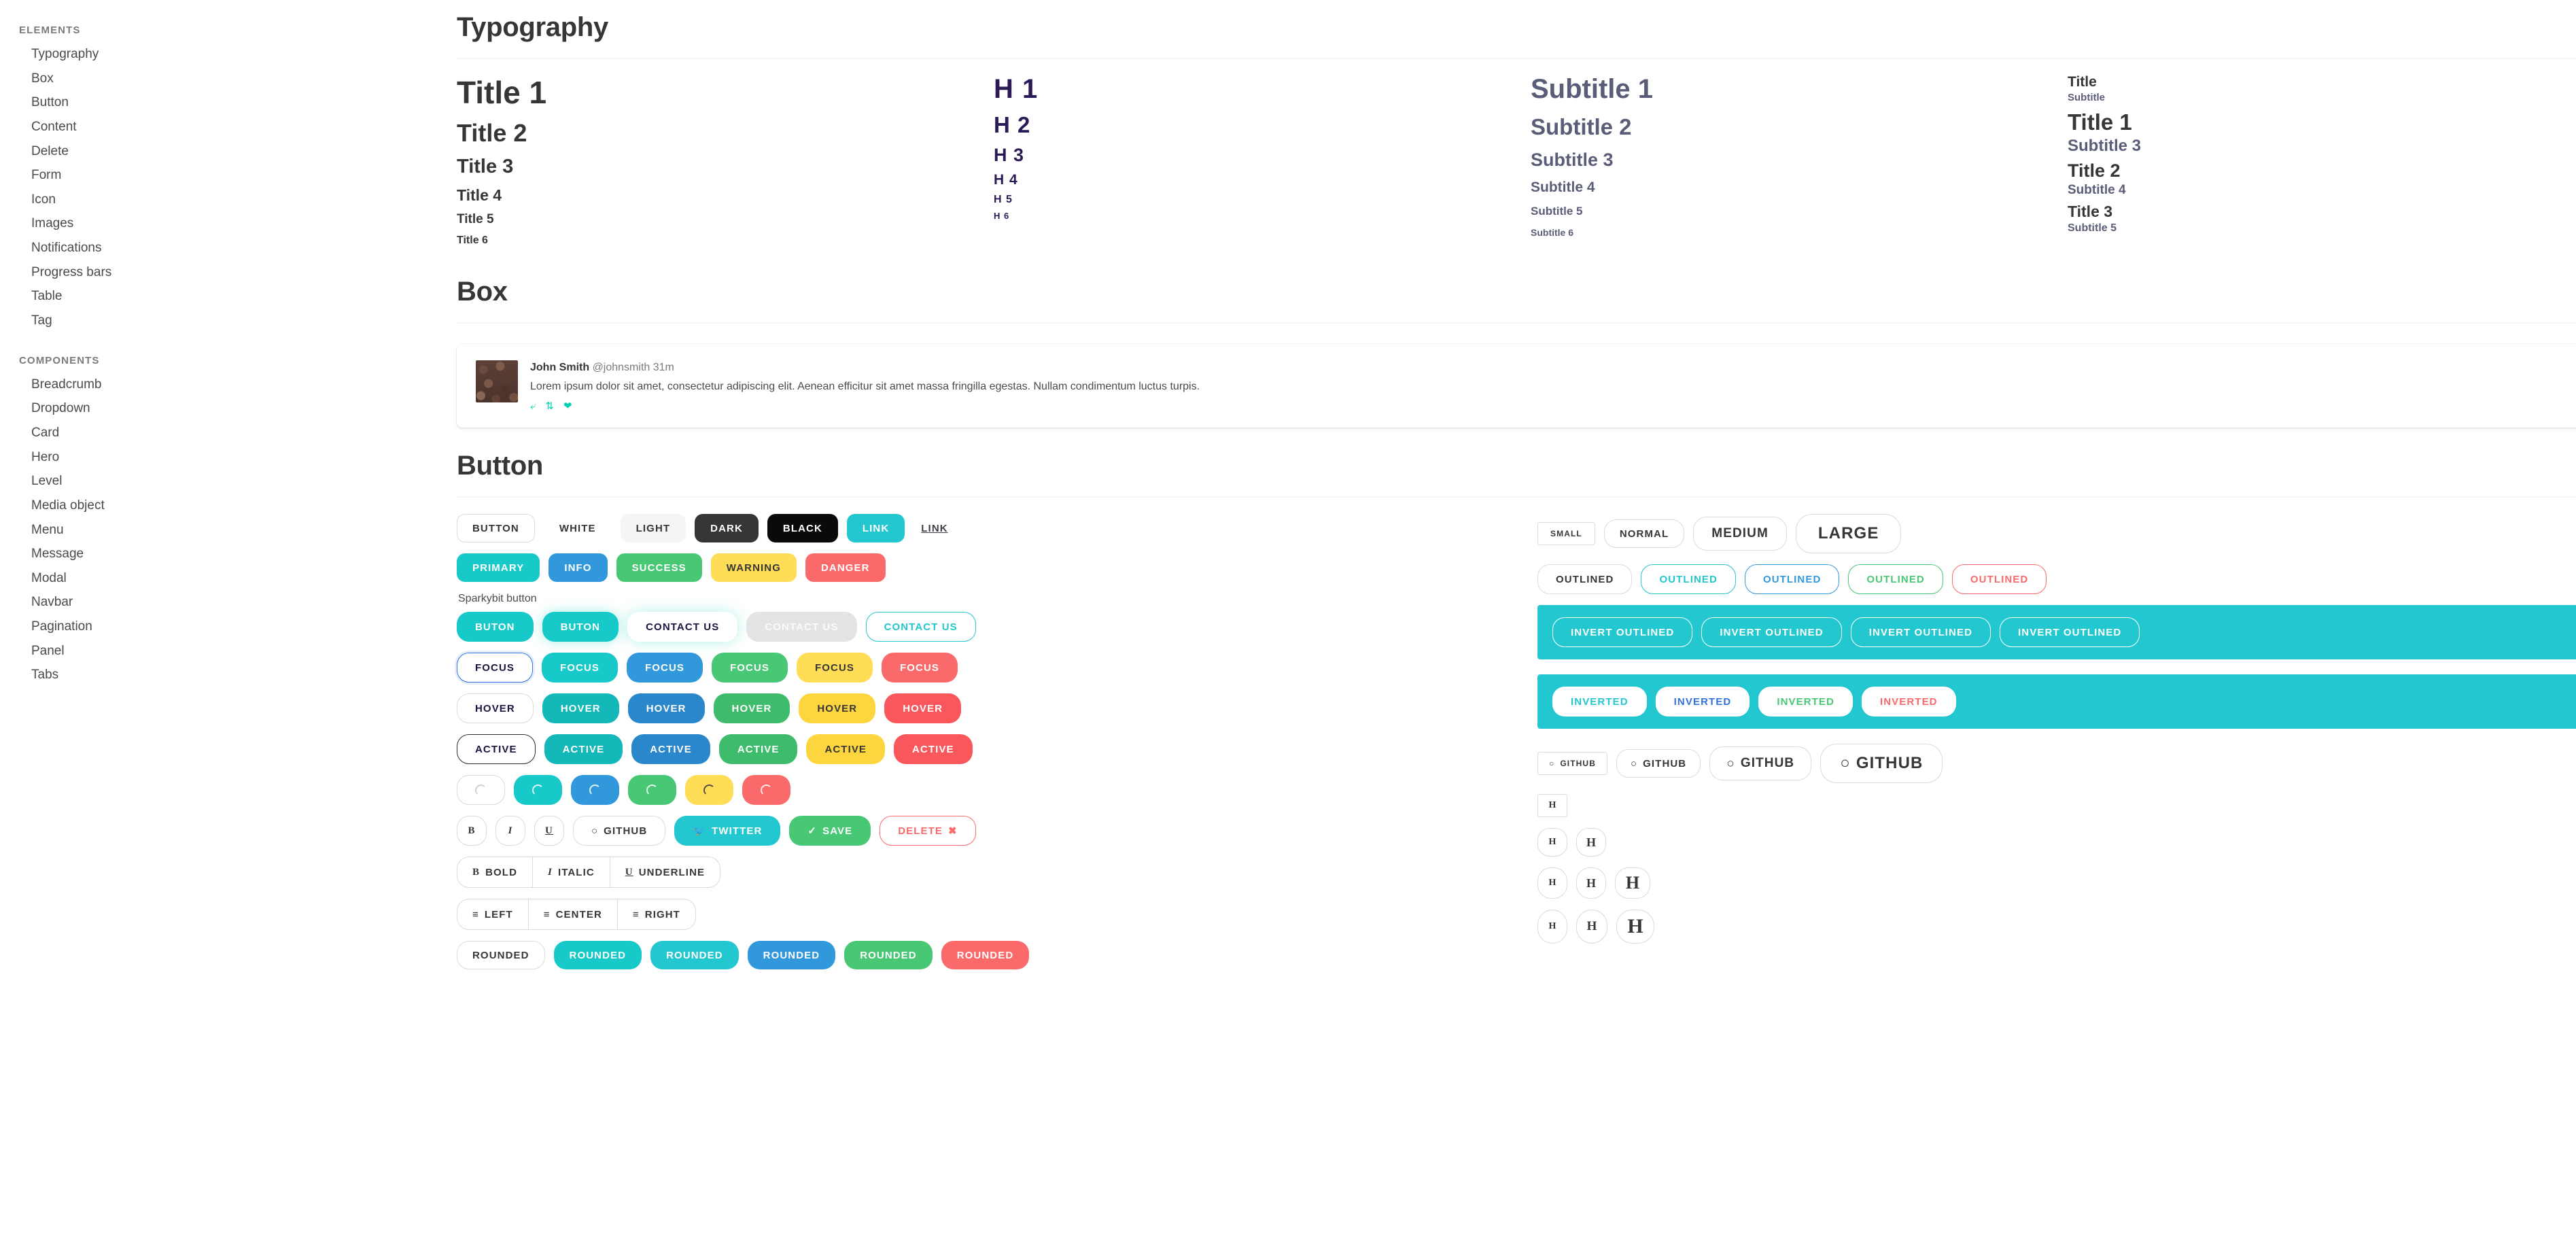 The image size is (2576, 1242). What do you see at coordinates (230, 175) in the screenshot?
I see `list-item: Form` at bounding box center [230, 175].